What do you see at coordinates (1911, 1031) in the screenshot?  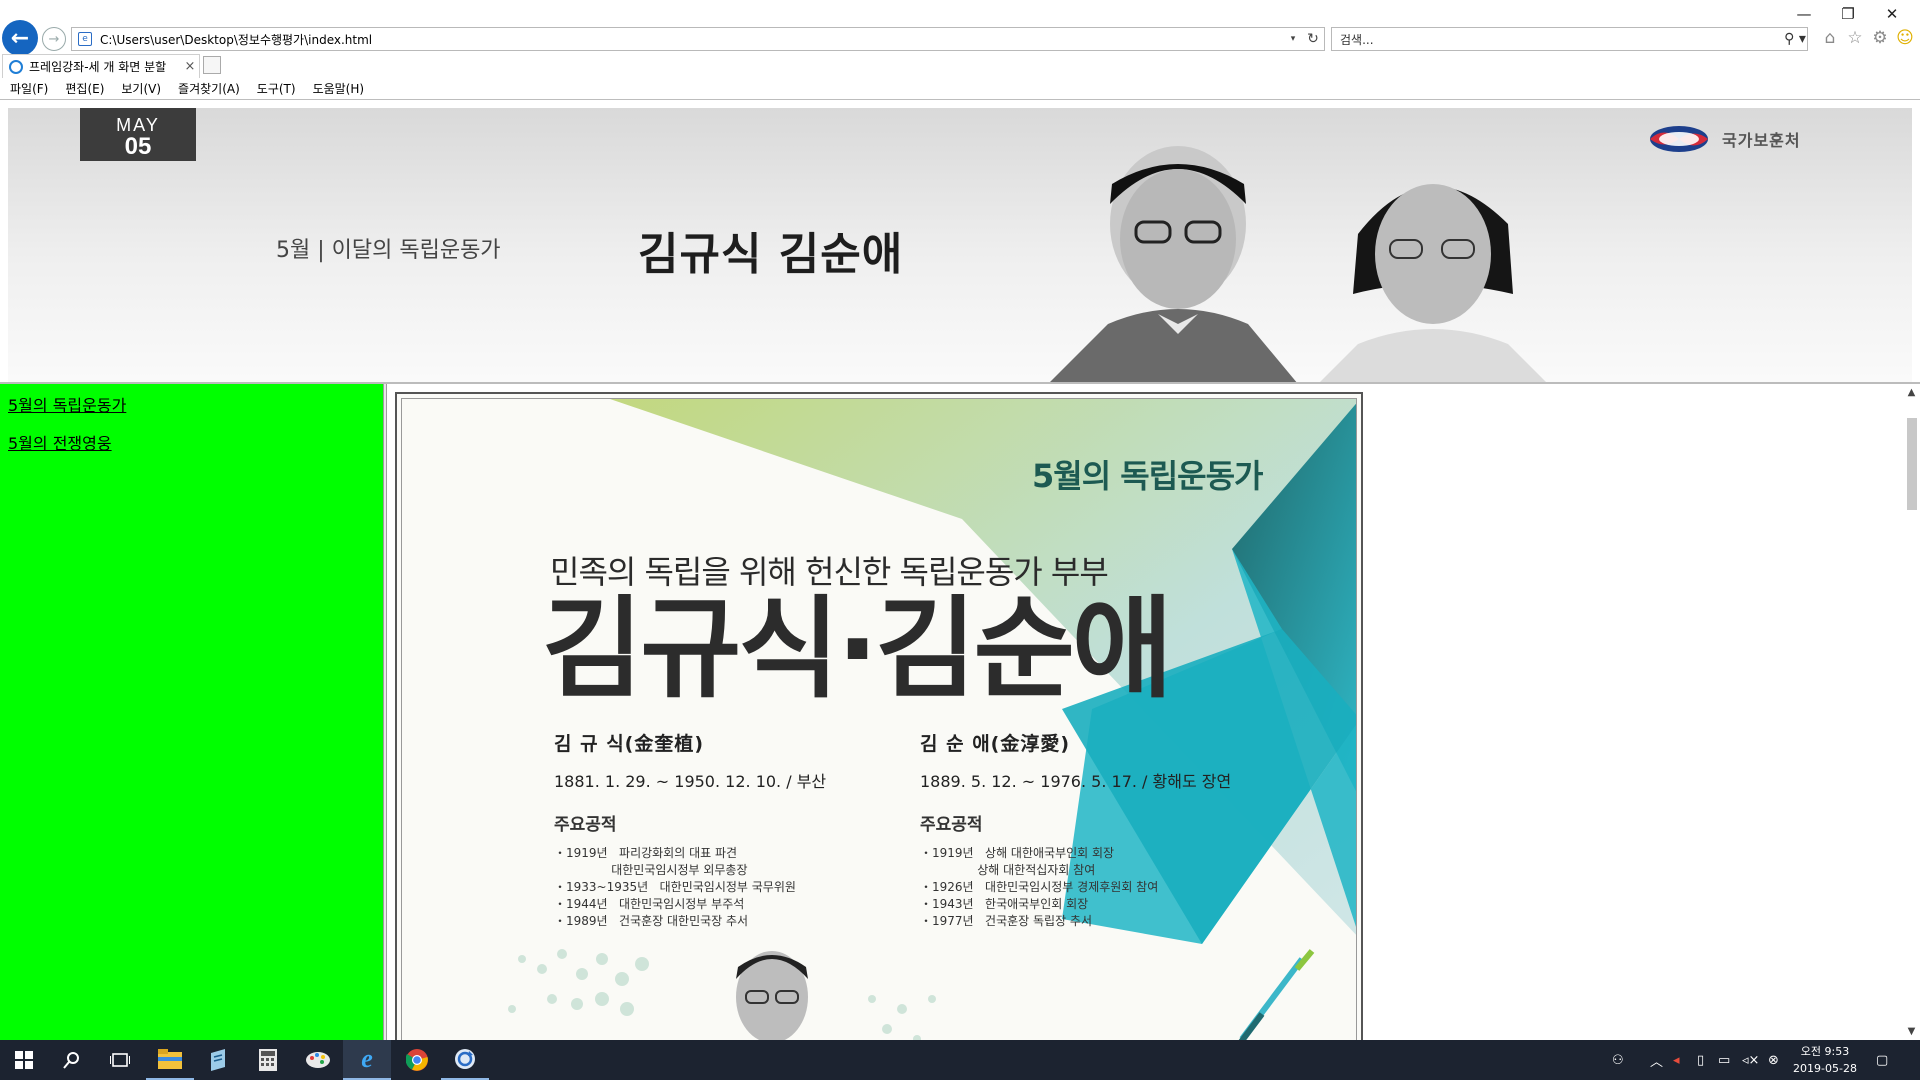 I see `scroll-down-icon: ▼` at bounding box center [1911, 1031].